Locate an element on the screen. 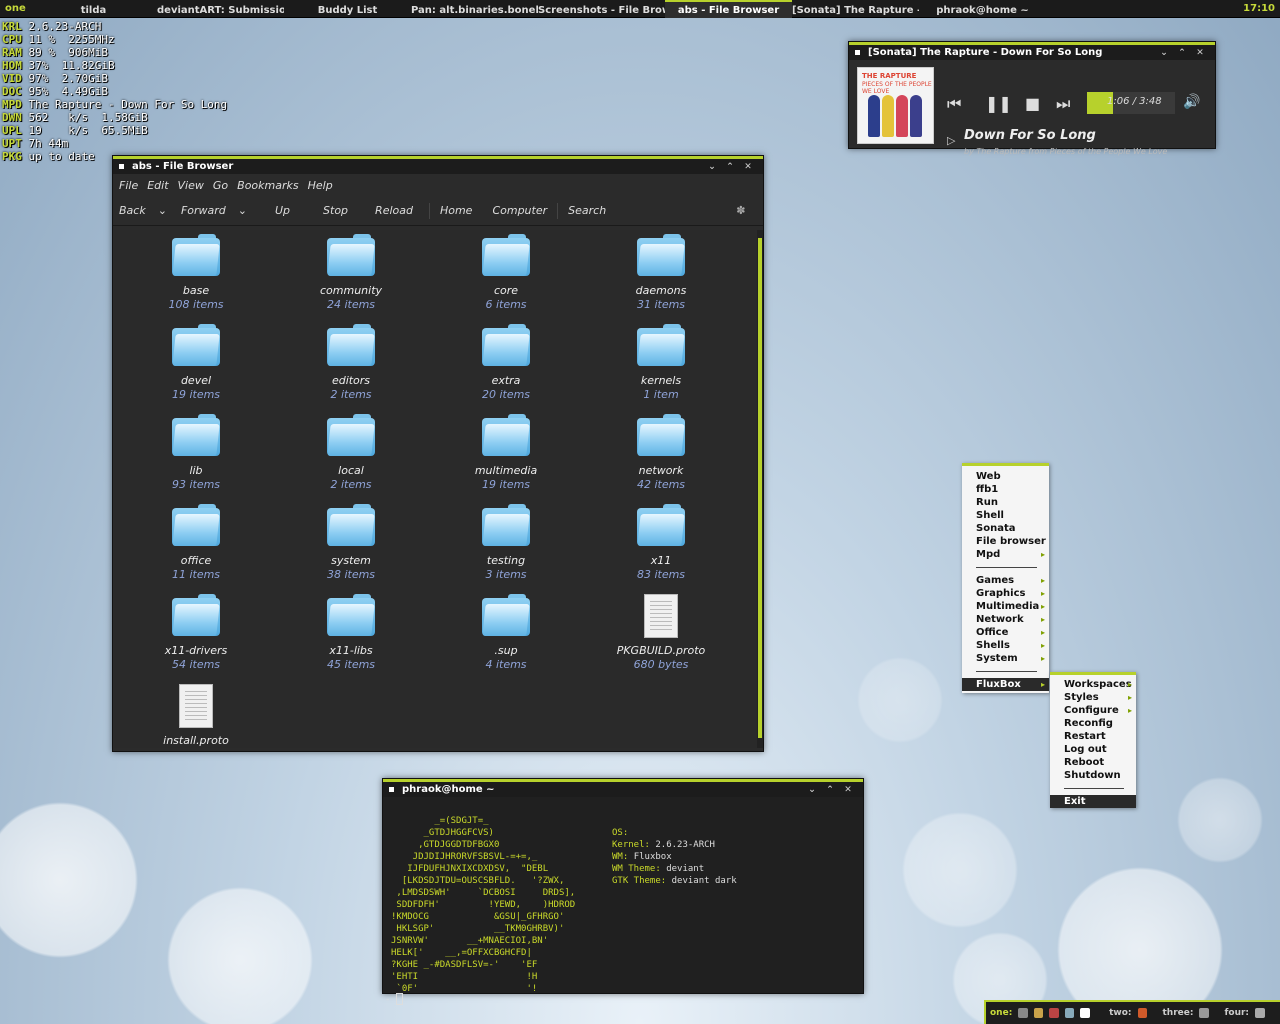 Image resolution: width=1280 pixels, height=1024 pixels. folder-item: testing 3 items is located at coordinates (506, 543).